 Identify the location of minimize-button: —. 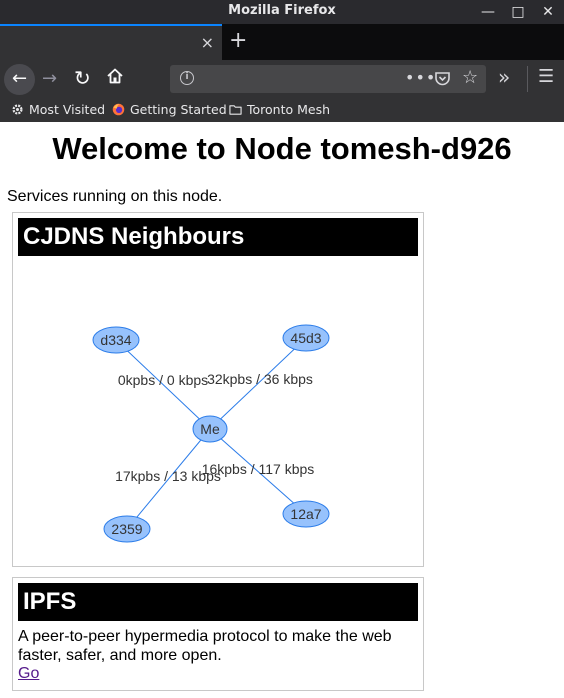
(488, 12).